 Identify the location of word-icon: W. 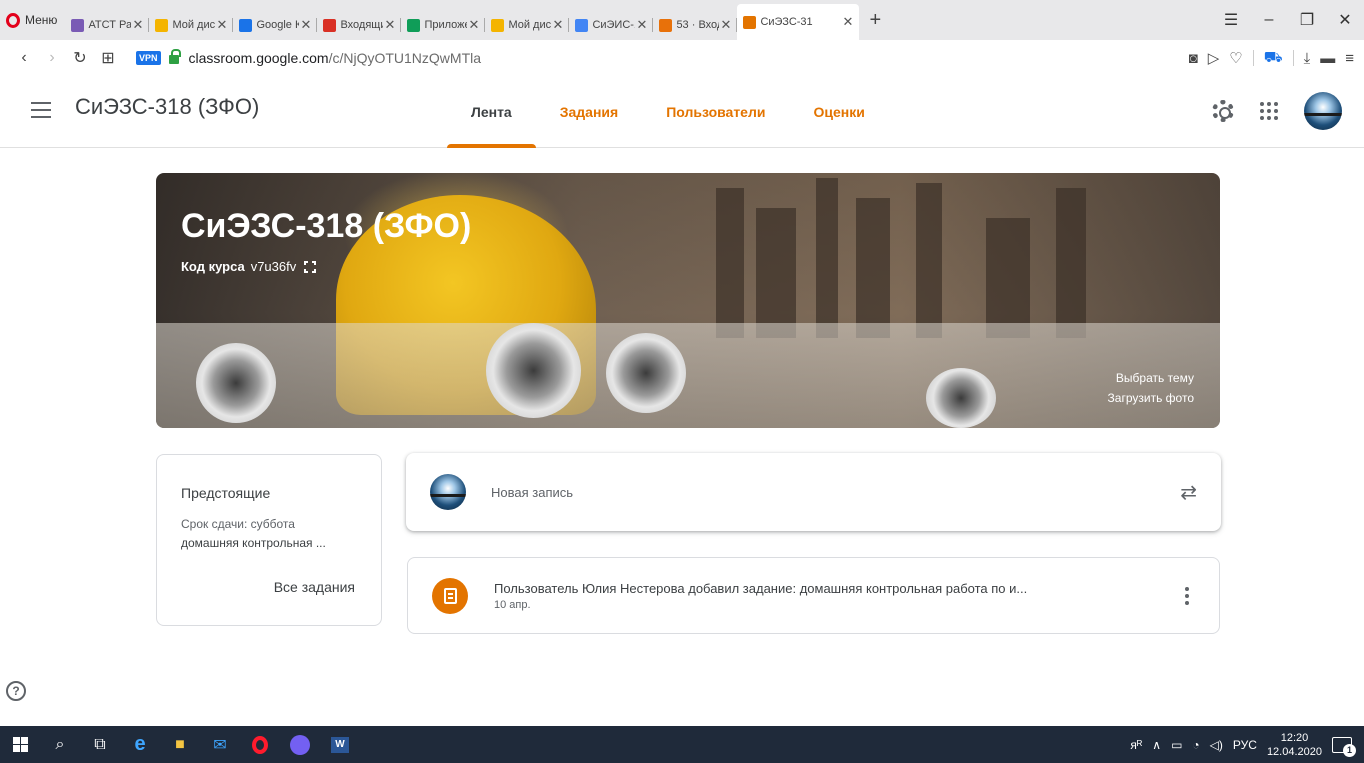
(340, 744).